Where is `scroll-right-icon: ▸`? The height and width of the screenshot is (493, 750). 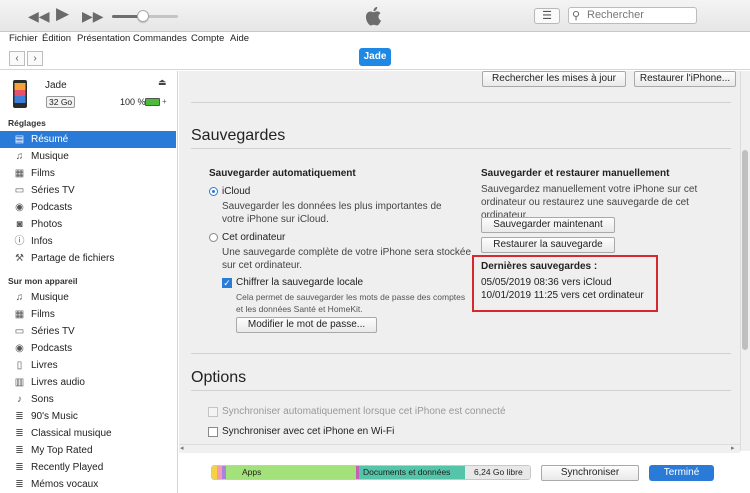 scroll-right-icon: ▸ is located at coordinates (733, 448).